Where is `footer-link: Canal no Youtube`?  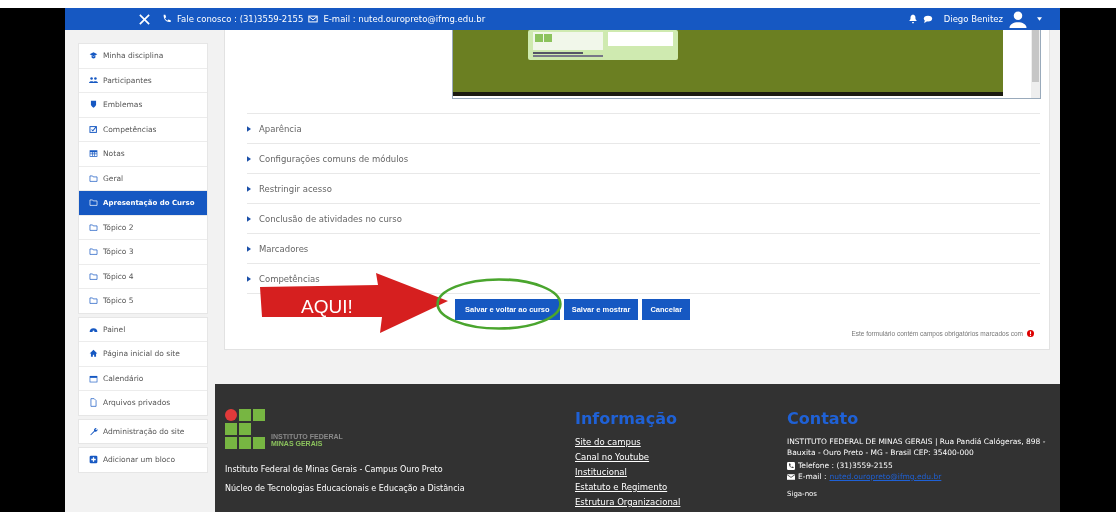
footer-link: Canal no Youtube is located at coordinates (681, 457).